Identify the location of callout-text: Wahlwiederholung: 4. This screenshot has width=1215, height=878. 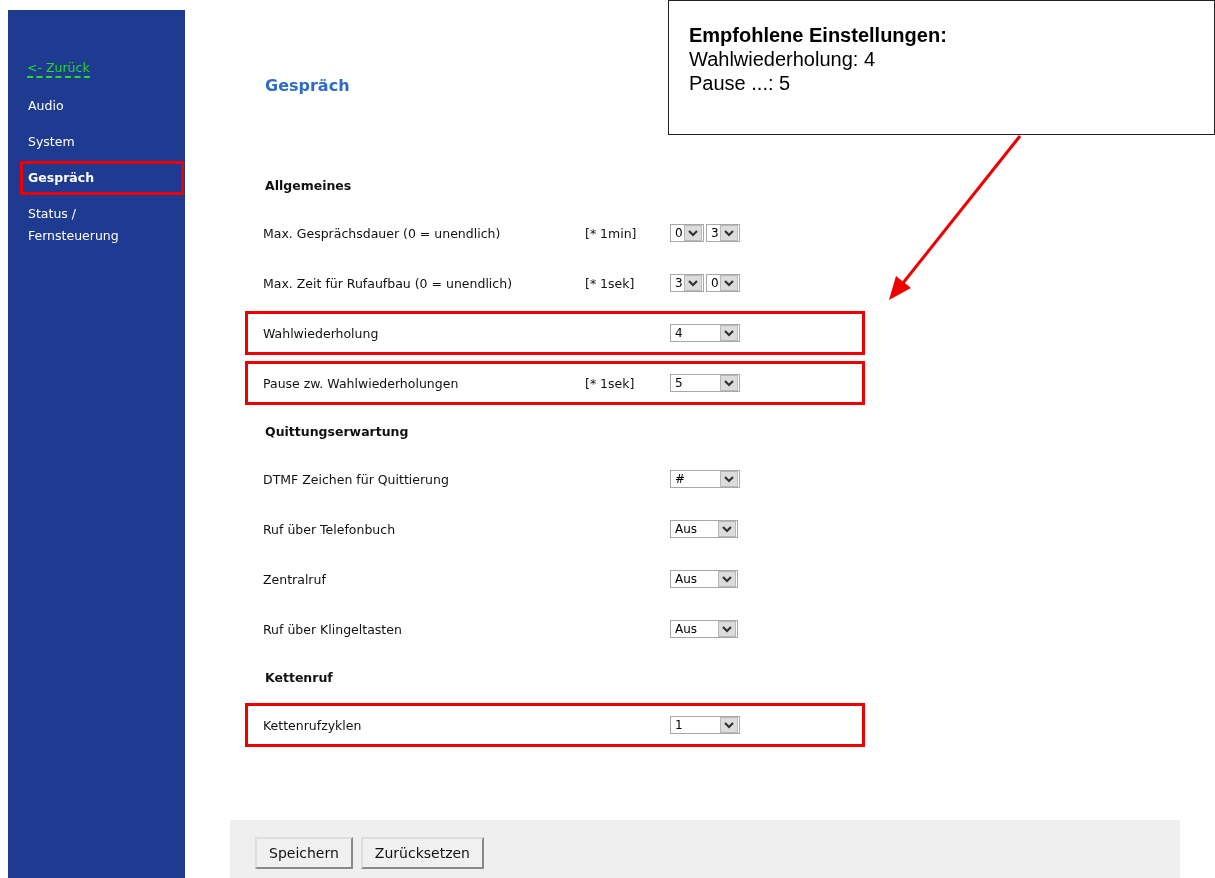
(783, 59).